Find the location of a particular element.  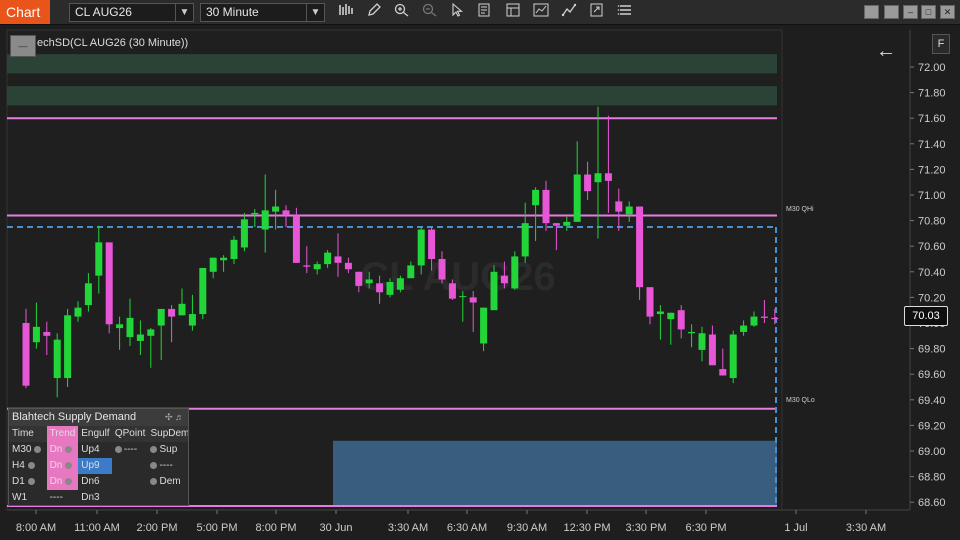

time-label: 6:30 AM is located at coordinates (467, 528).